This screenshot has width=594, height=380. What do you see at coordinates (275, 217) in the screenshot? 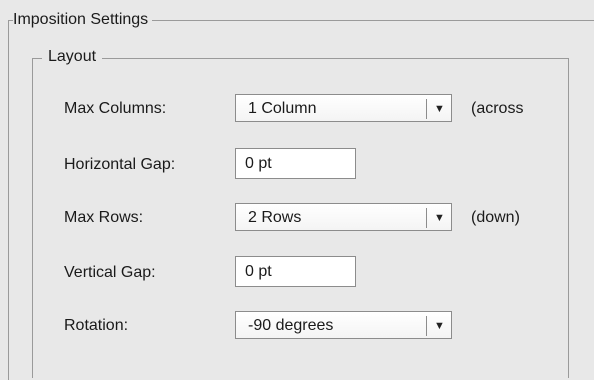
I see `max-rows-value: 2 Rows` at bounding box center [275, 217].